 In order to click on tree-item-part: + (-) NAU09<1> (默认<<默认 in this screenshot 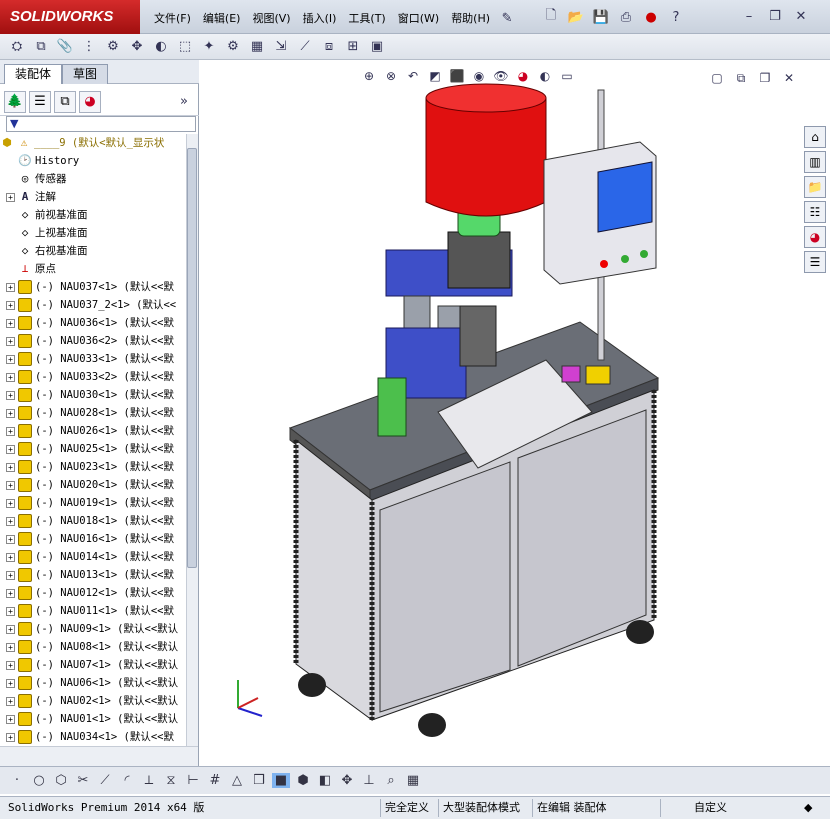, I will do `click(93, 629)`.